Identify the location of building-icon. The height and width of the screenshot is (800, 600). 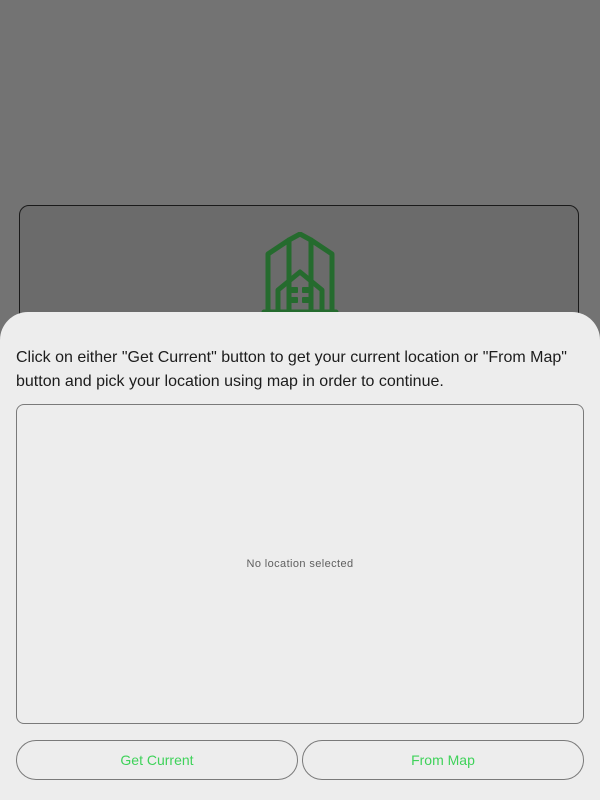
(300, 273).